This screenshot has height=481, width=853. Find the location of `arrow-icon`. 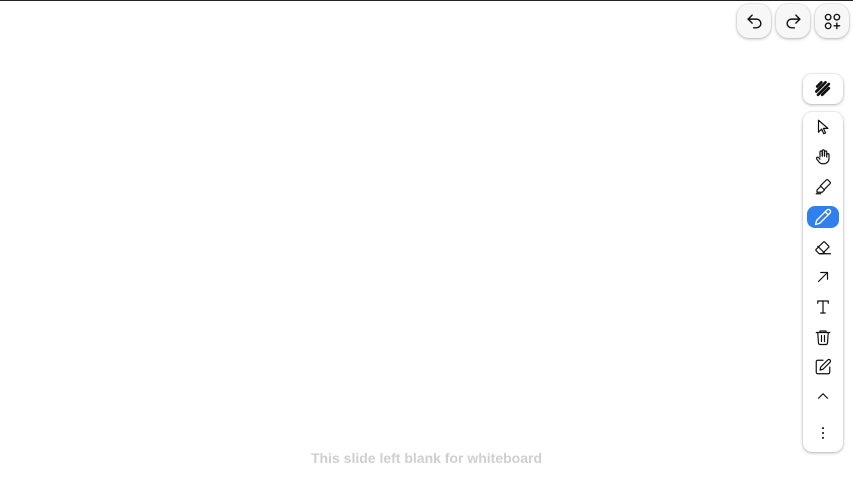

arrow-icon is located at coordinates (823, 277).